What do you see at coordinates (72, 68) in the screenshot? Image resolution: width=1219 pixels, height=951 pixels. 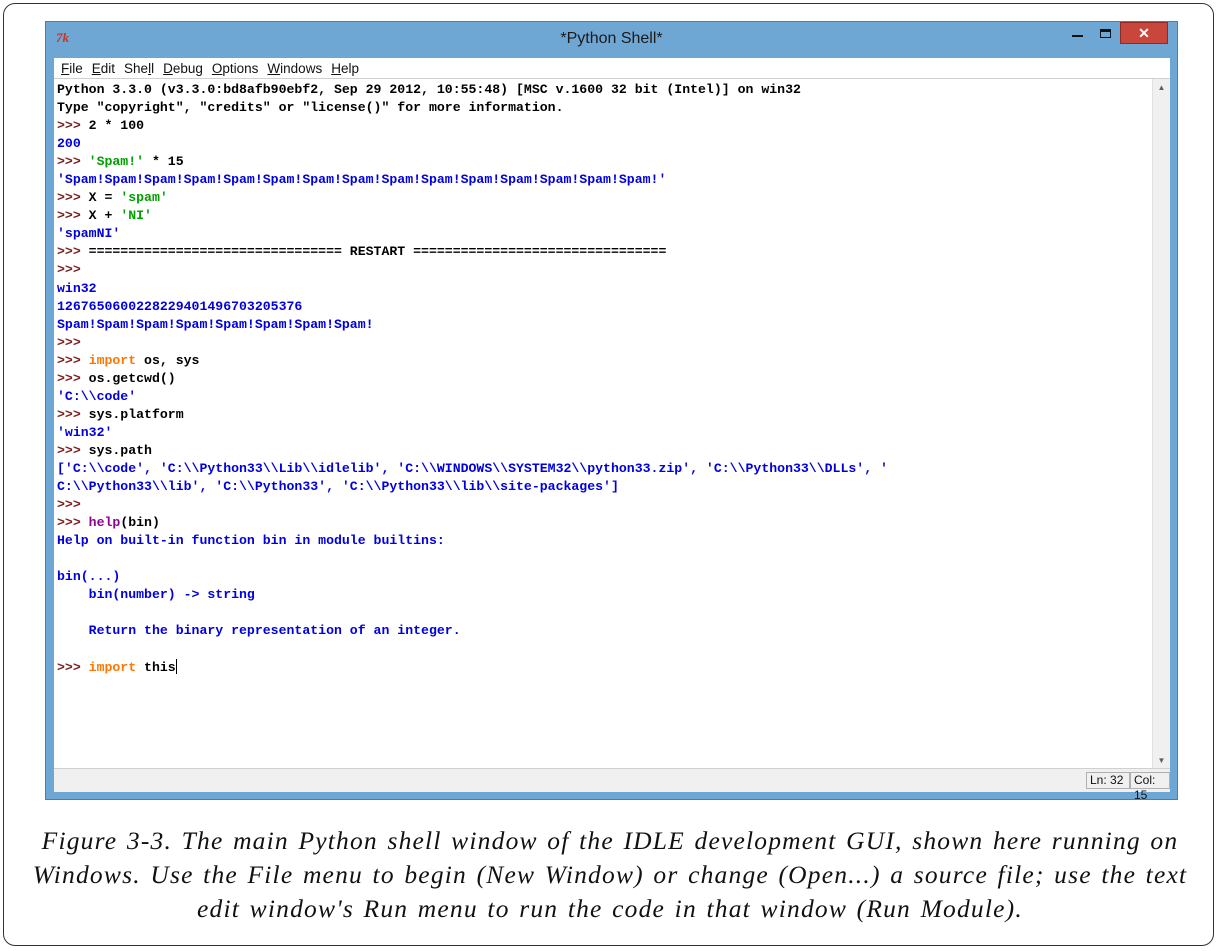 I see `menu-file: File` at bounding box center [72, 68].